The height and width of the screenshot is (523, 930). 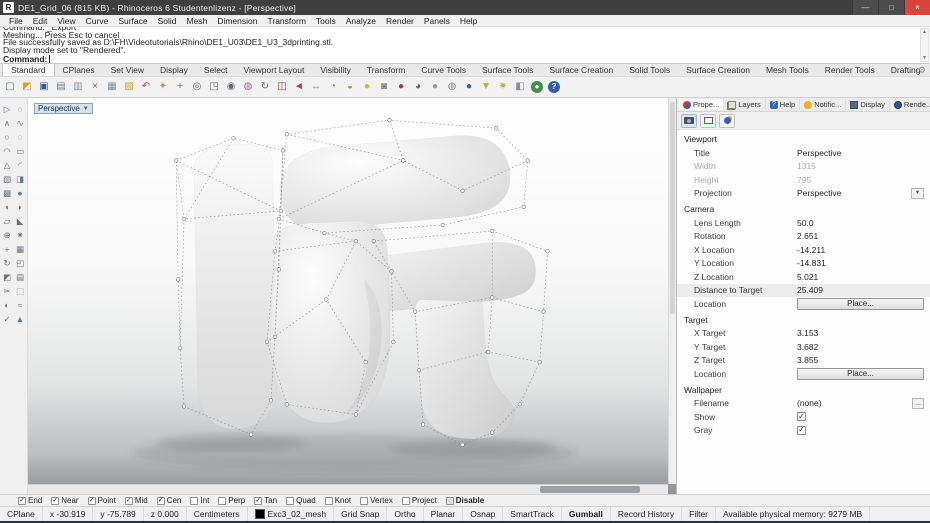 I want to click on menu-item: File, so click(x=16, y=21).